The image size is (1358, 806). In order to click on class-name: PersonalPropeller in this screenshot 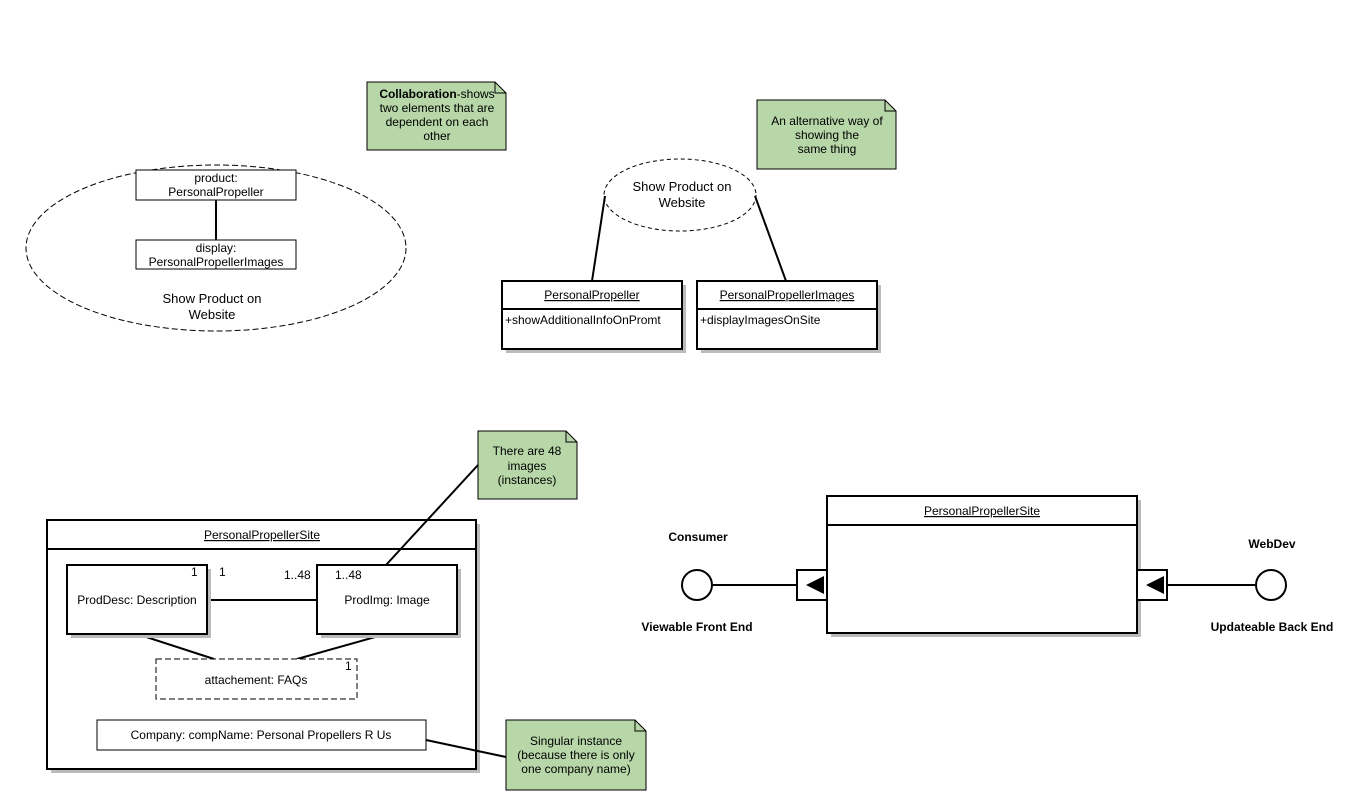, I will do `click(591, 295)`.